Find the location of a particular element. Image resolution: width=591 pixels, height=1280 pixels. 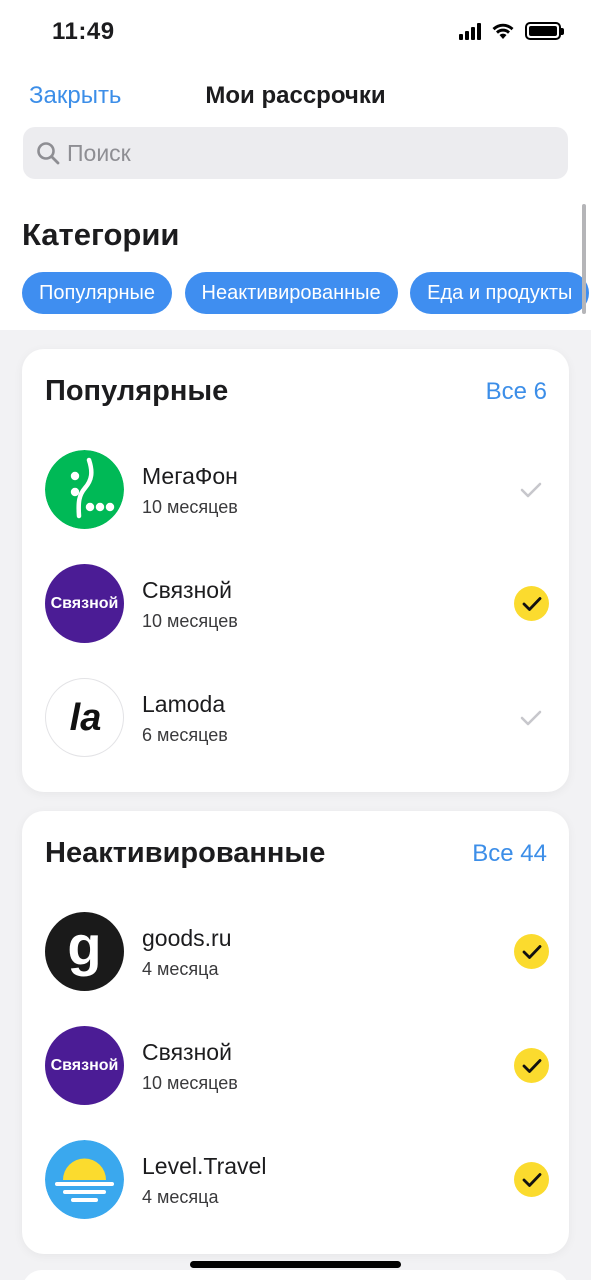

see-all-link: Все 6 is located at coordinates (516, 392).